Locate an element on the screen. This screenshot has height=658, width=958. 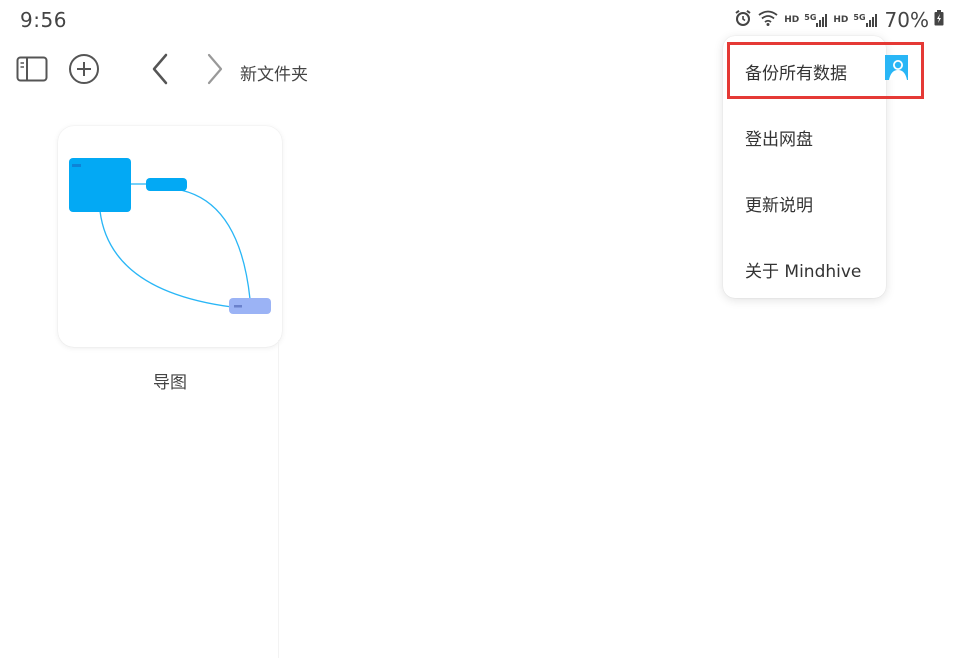
divider is located at coordinates (278, 499).